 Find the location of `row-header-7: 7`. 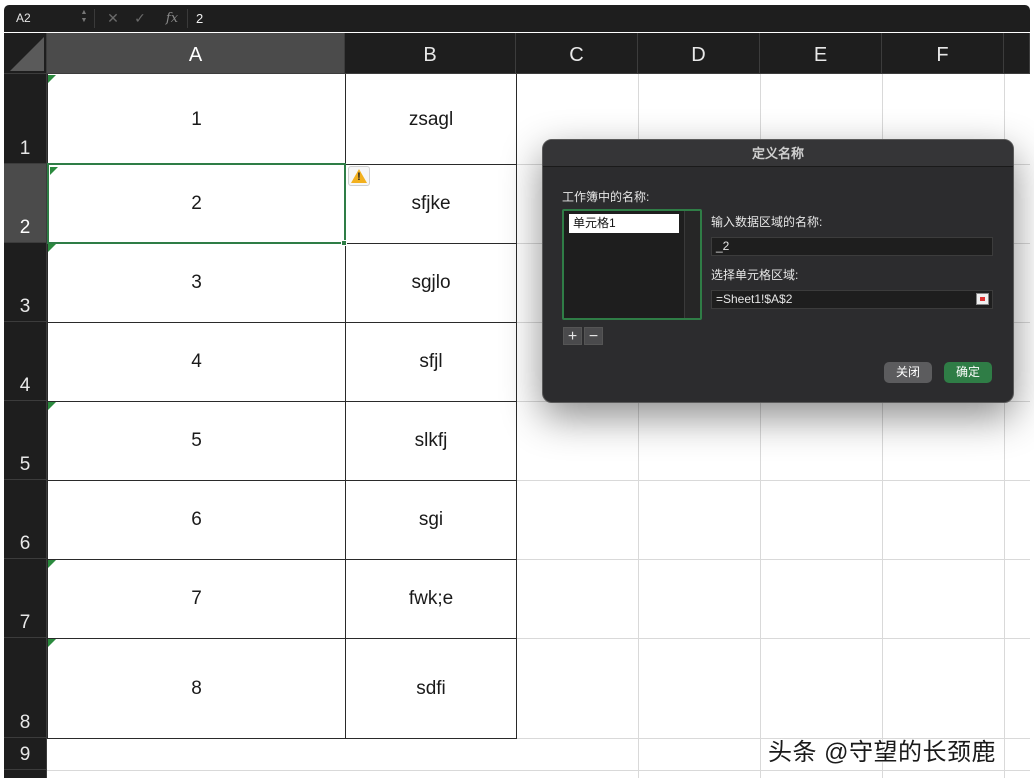

row-header-7: 7 is located at coordinates (25, 598).